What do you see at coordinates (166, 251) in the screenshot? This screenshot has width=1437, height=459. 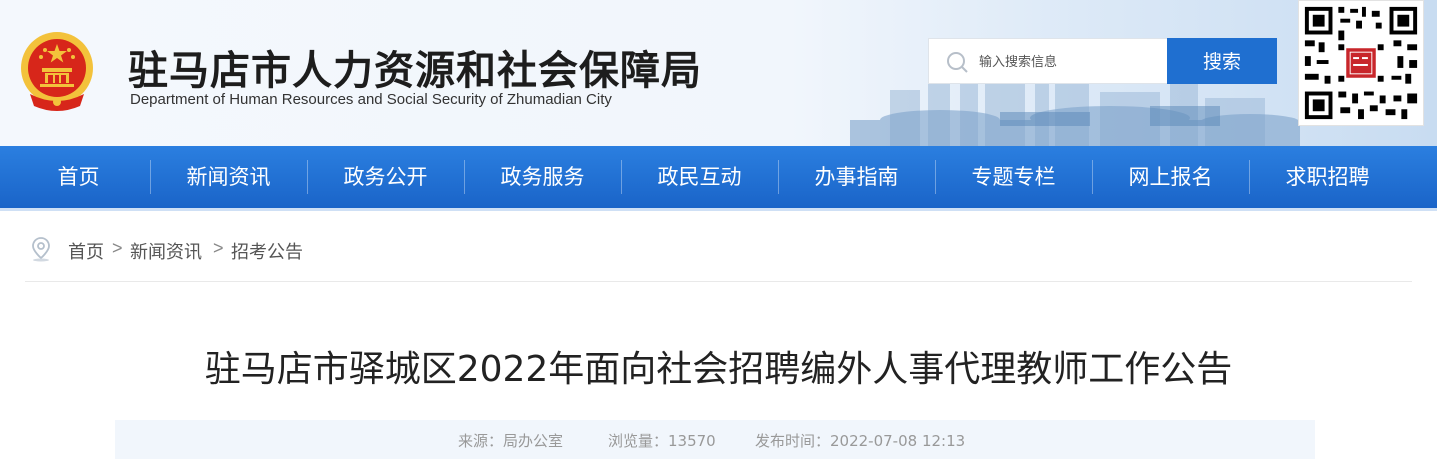 I see `breadcrumb-news: 新闻资讯` at bounding box center [166, 251].